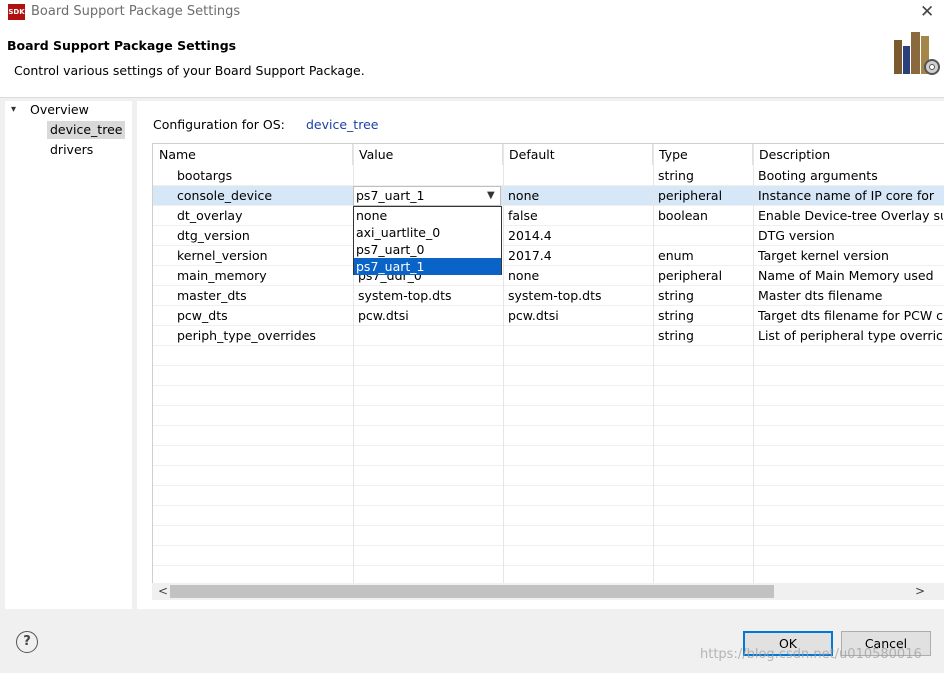  I want to click on horizontal-scrollbar: < >, so click(548, 591).